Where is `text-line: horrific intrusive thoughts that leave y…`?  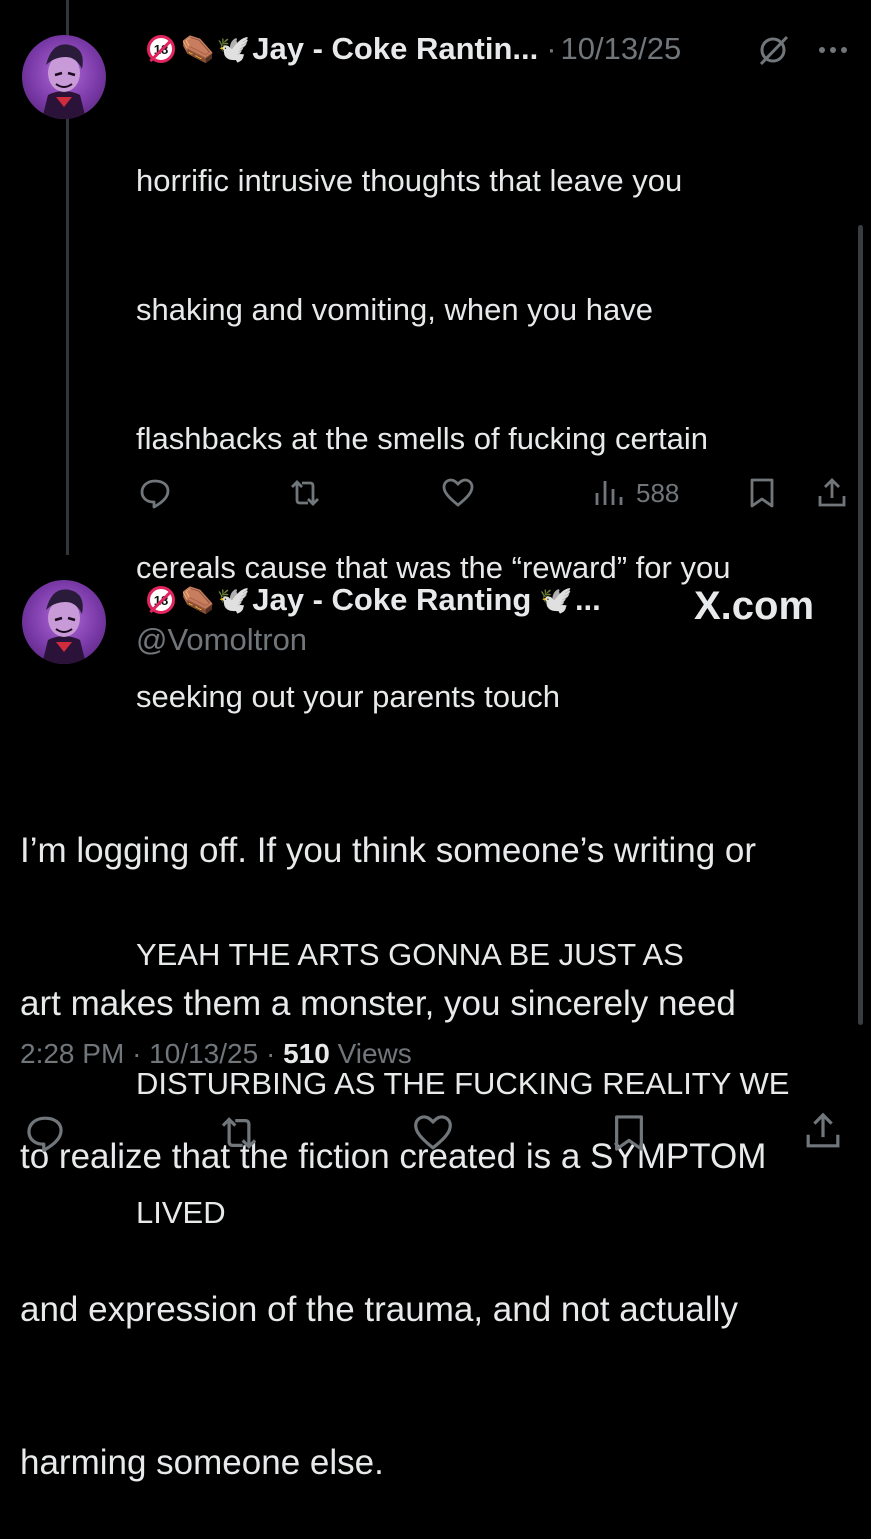 text-line: horrific intrusive thoughts that leave y… is located at coordinates (409, 180).